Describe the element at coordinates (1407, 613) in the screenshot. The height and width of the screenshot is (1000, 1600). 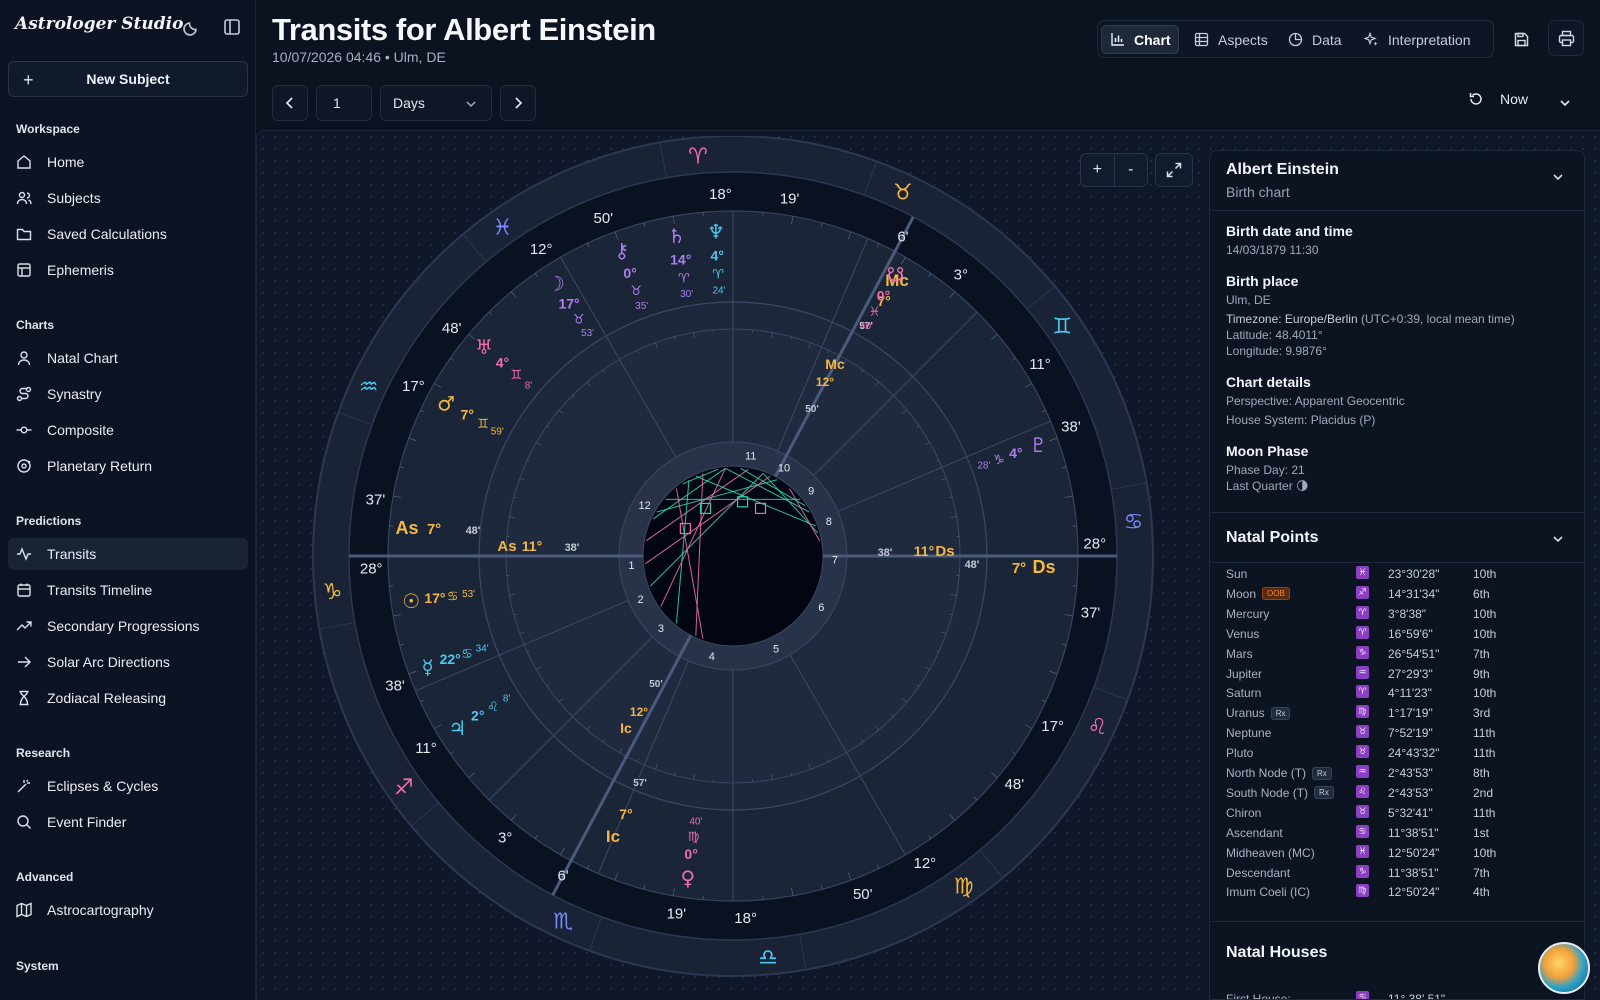
I see `point-degree: 3°8'38"` at that location.